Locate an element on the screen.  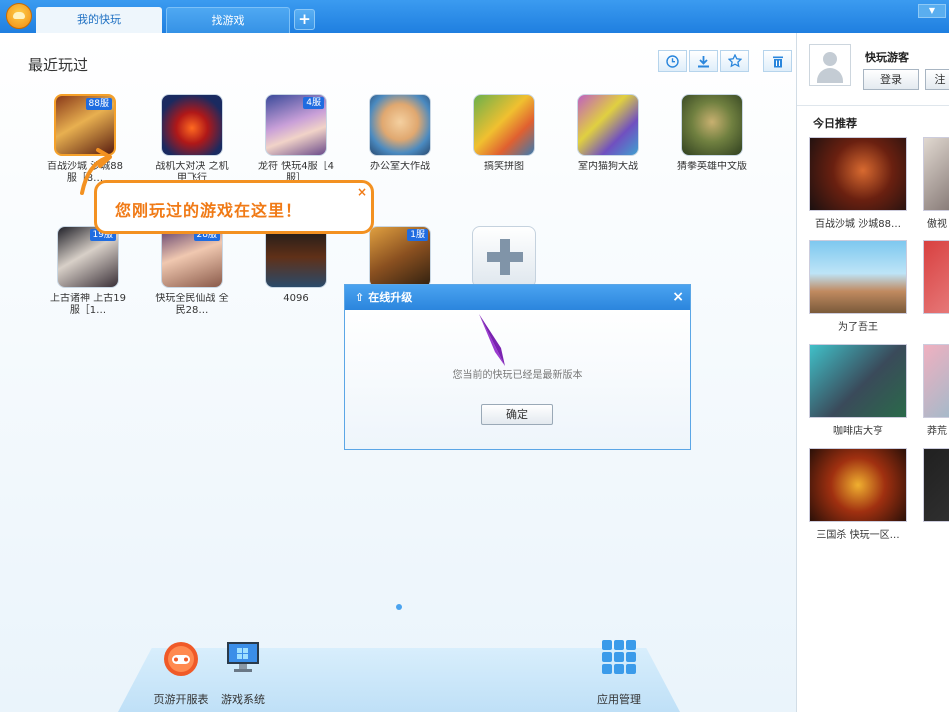
game-icon: 19服 is located at coordinates (88, 257).